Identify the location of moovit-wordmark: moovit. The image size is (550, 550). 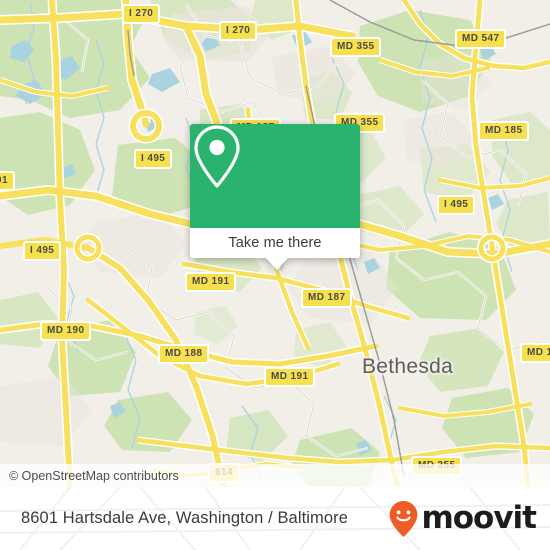
(479, 518).